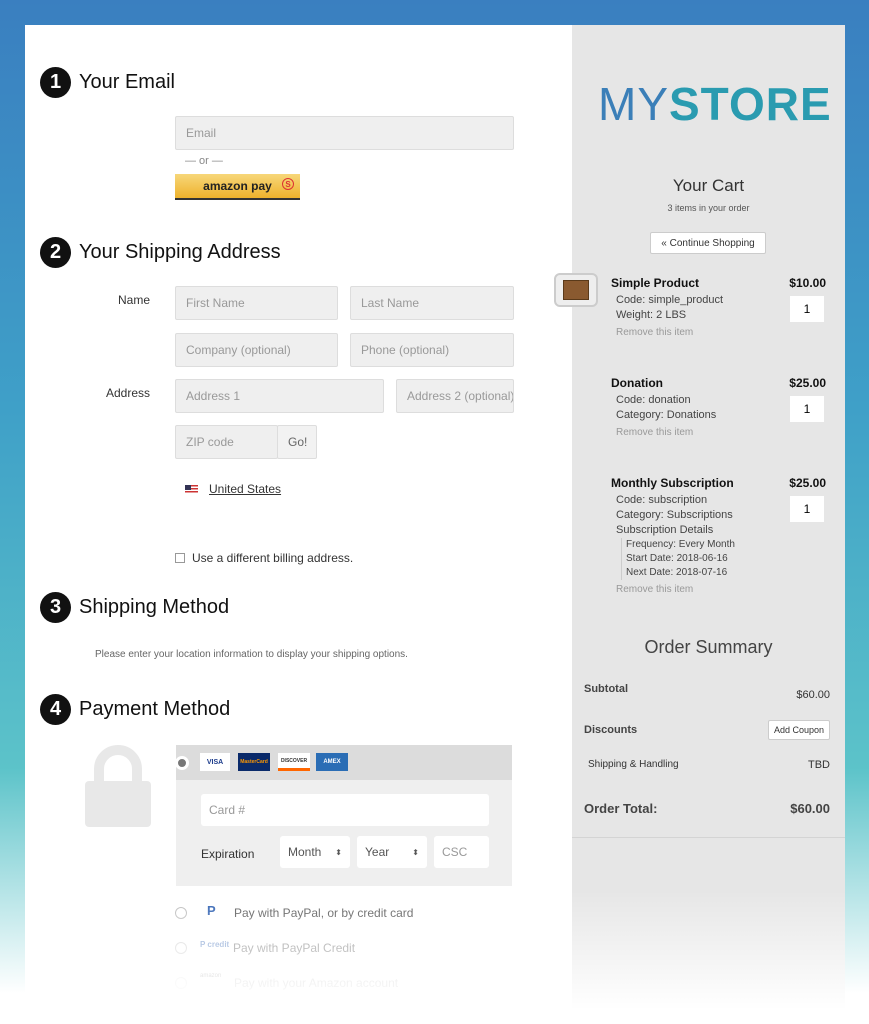  I want to click on mastercard-icon: MasterCard, so click(254, 762).